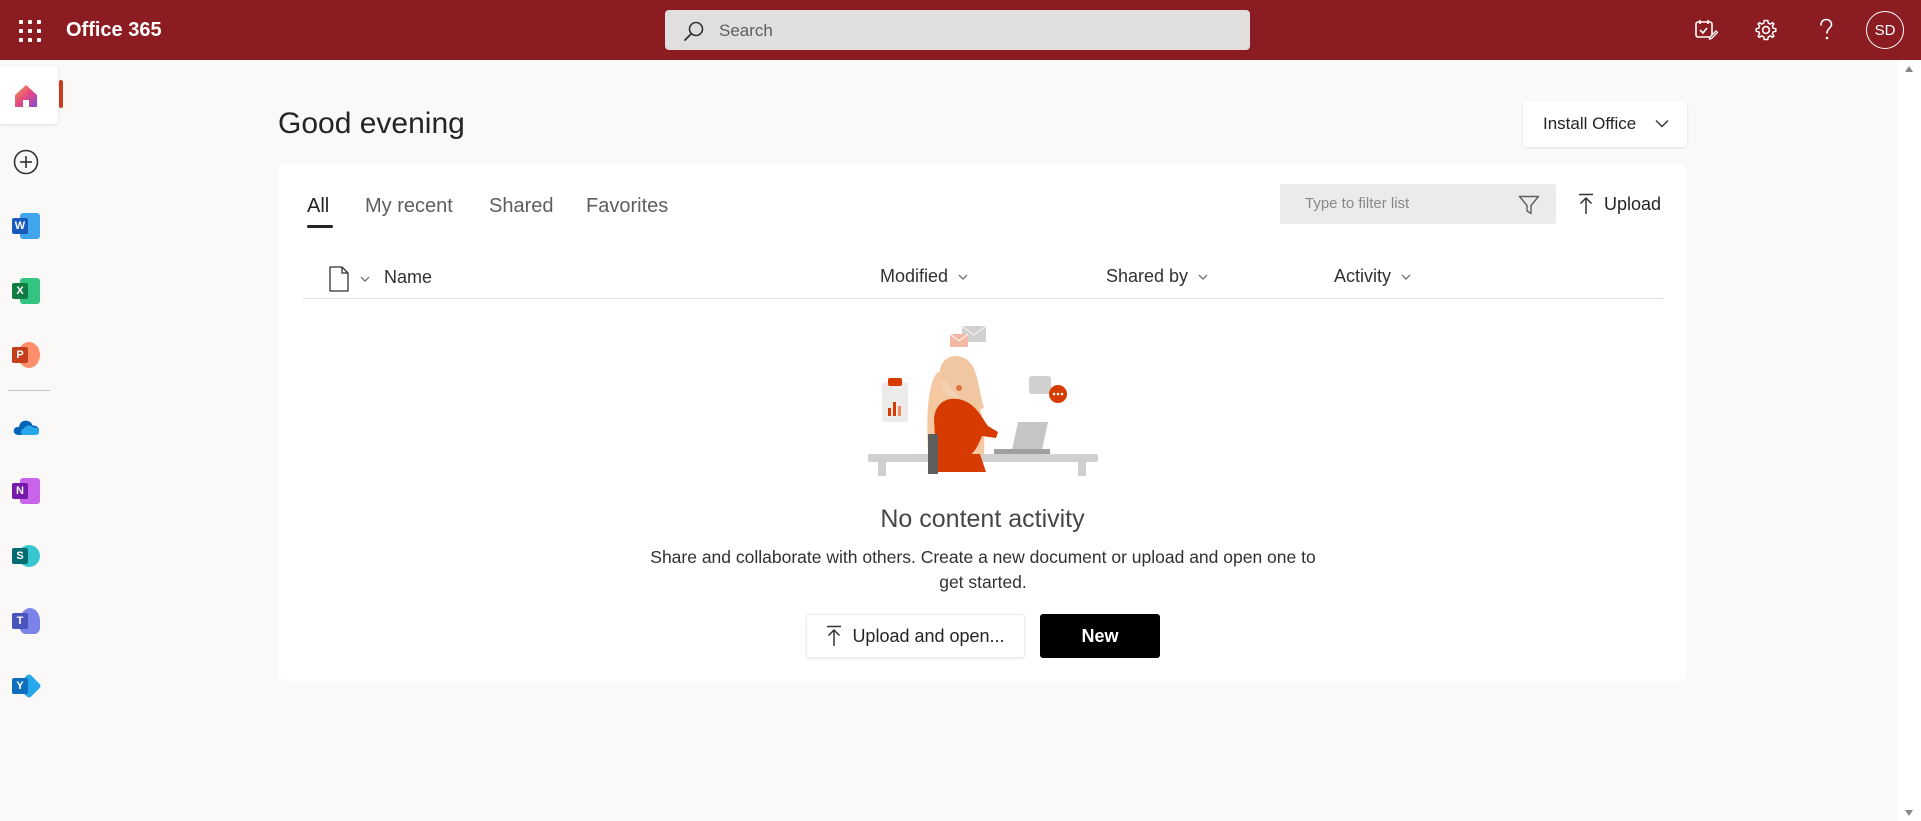  I want to click on rail-divider, so click(29, 390).